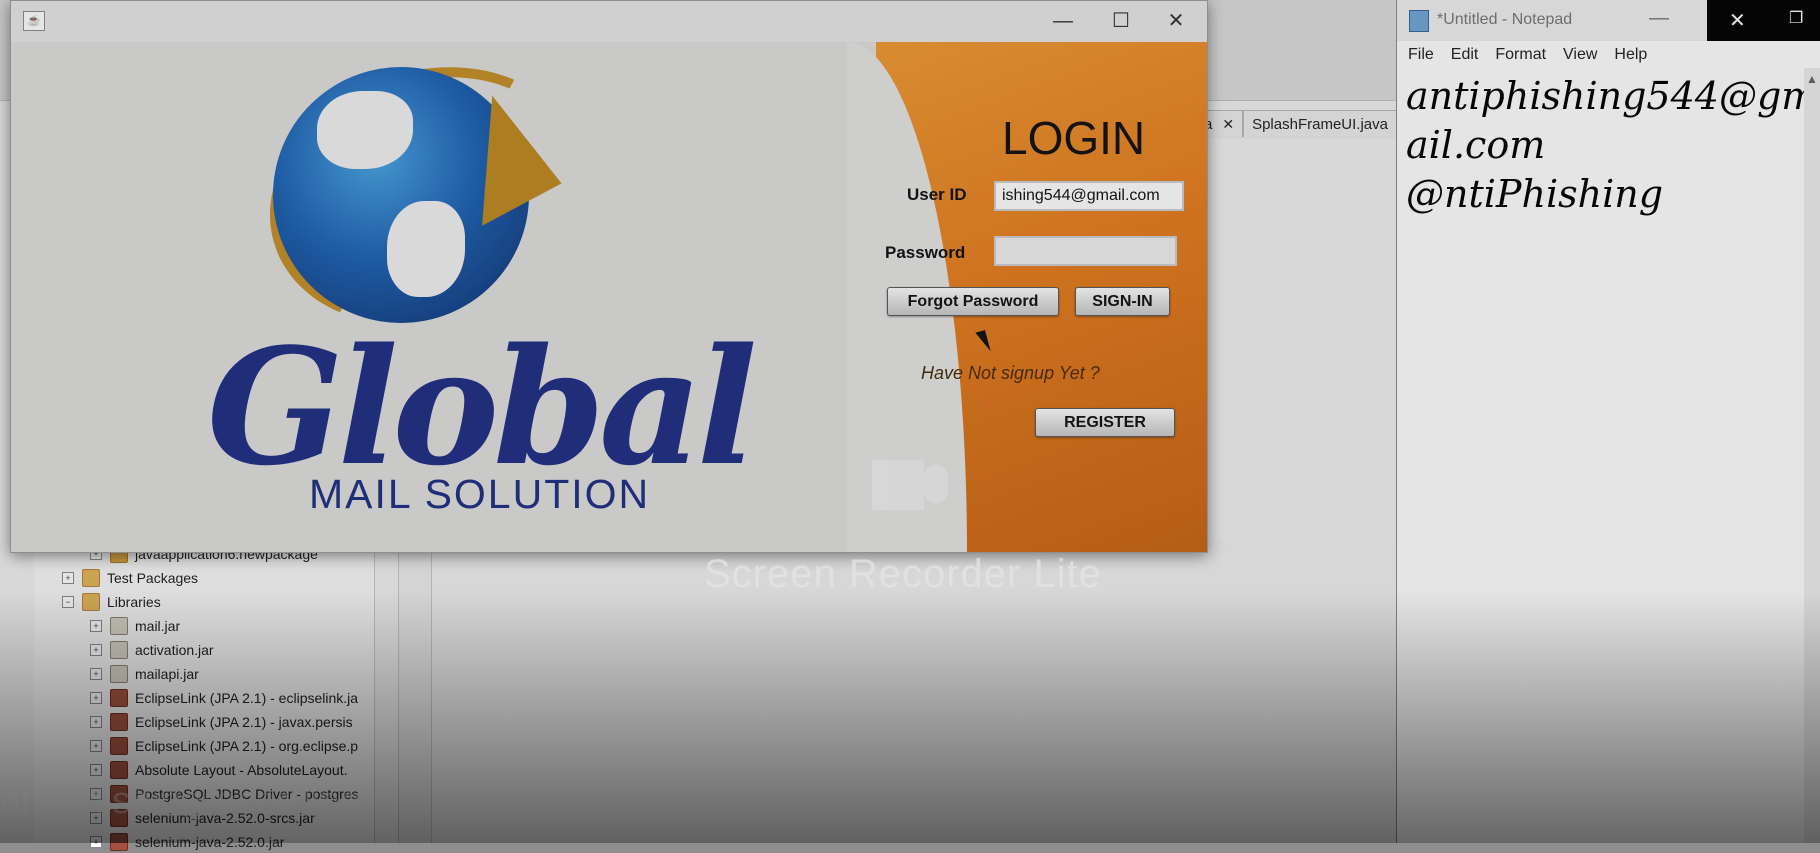  What do you see at coordinates (1505, 19) in the screenshot?
I see `notepad-title: *Untitled - Notepad` at bounding box center [1505, 19].